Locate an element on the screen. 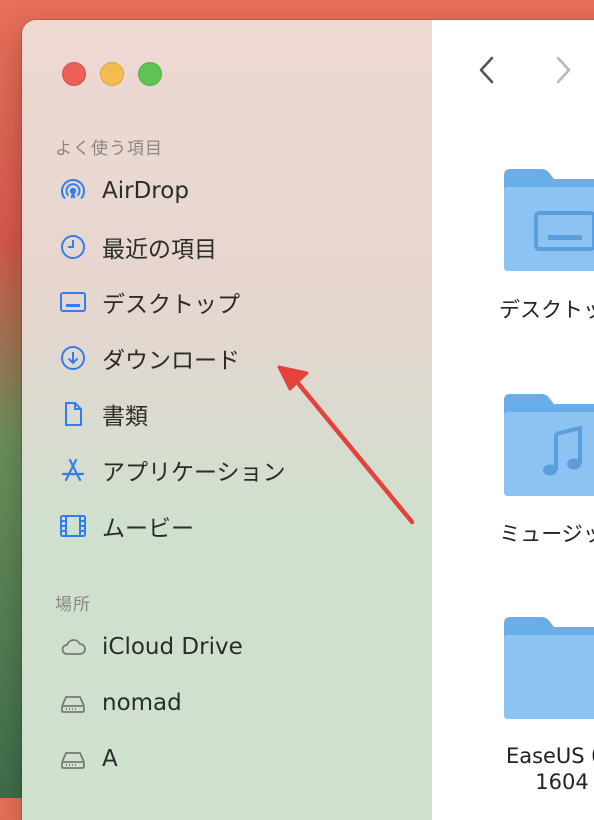 Image resolution: width=594 pixels, height=820 pixels. sidebar-item-icloud-drive: iCloud Drive is located at coordinates (150, 647).